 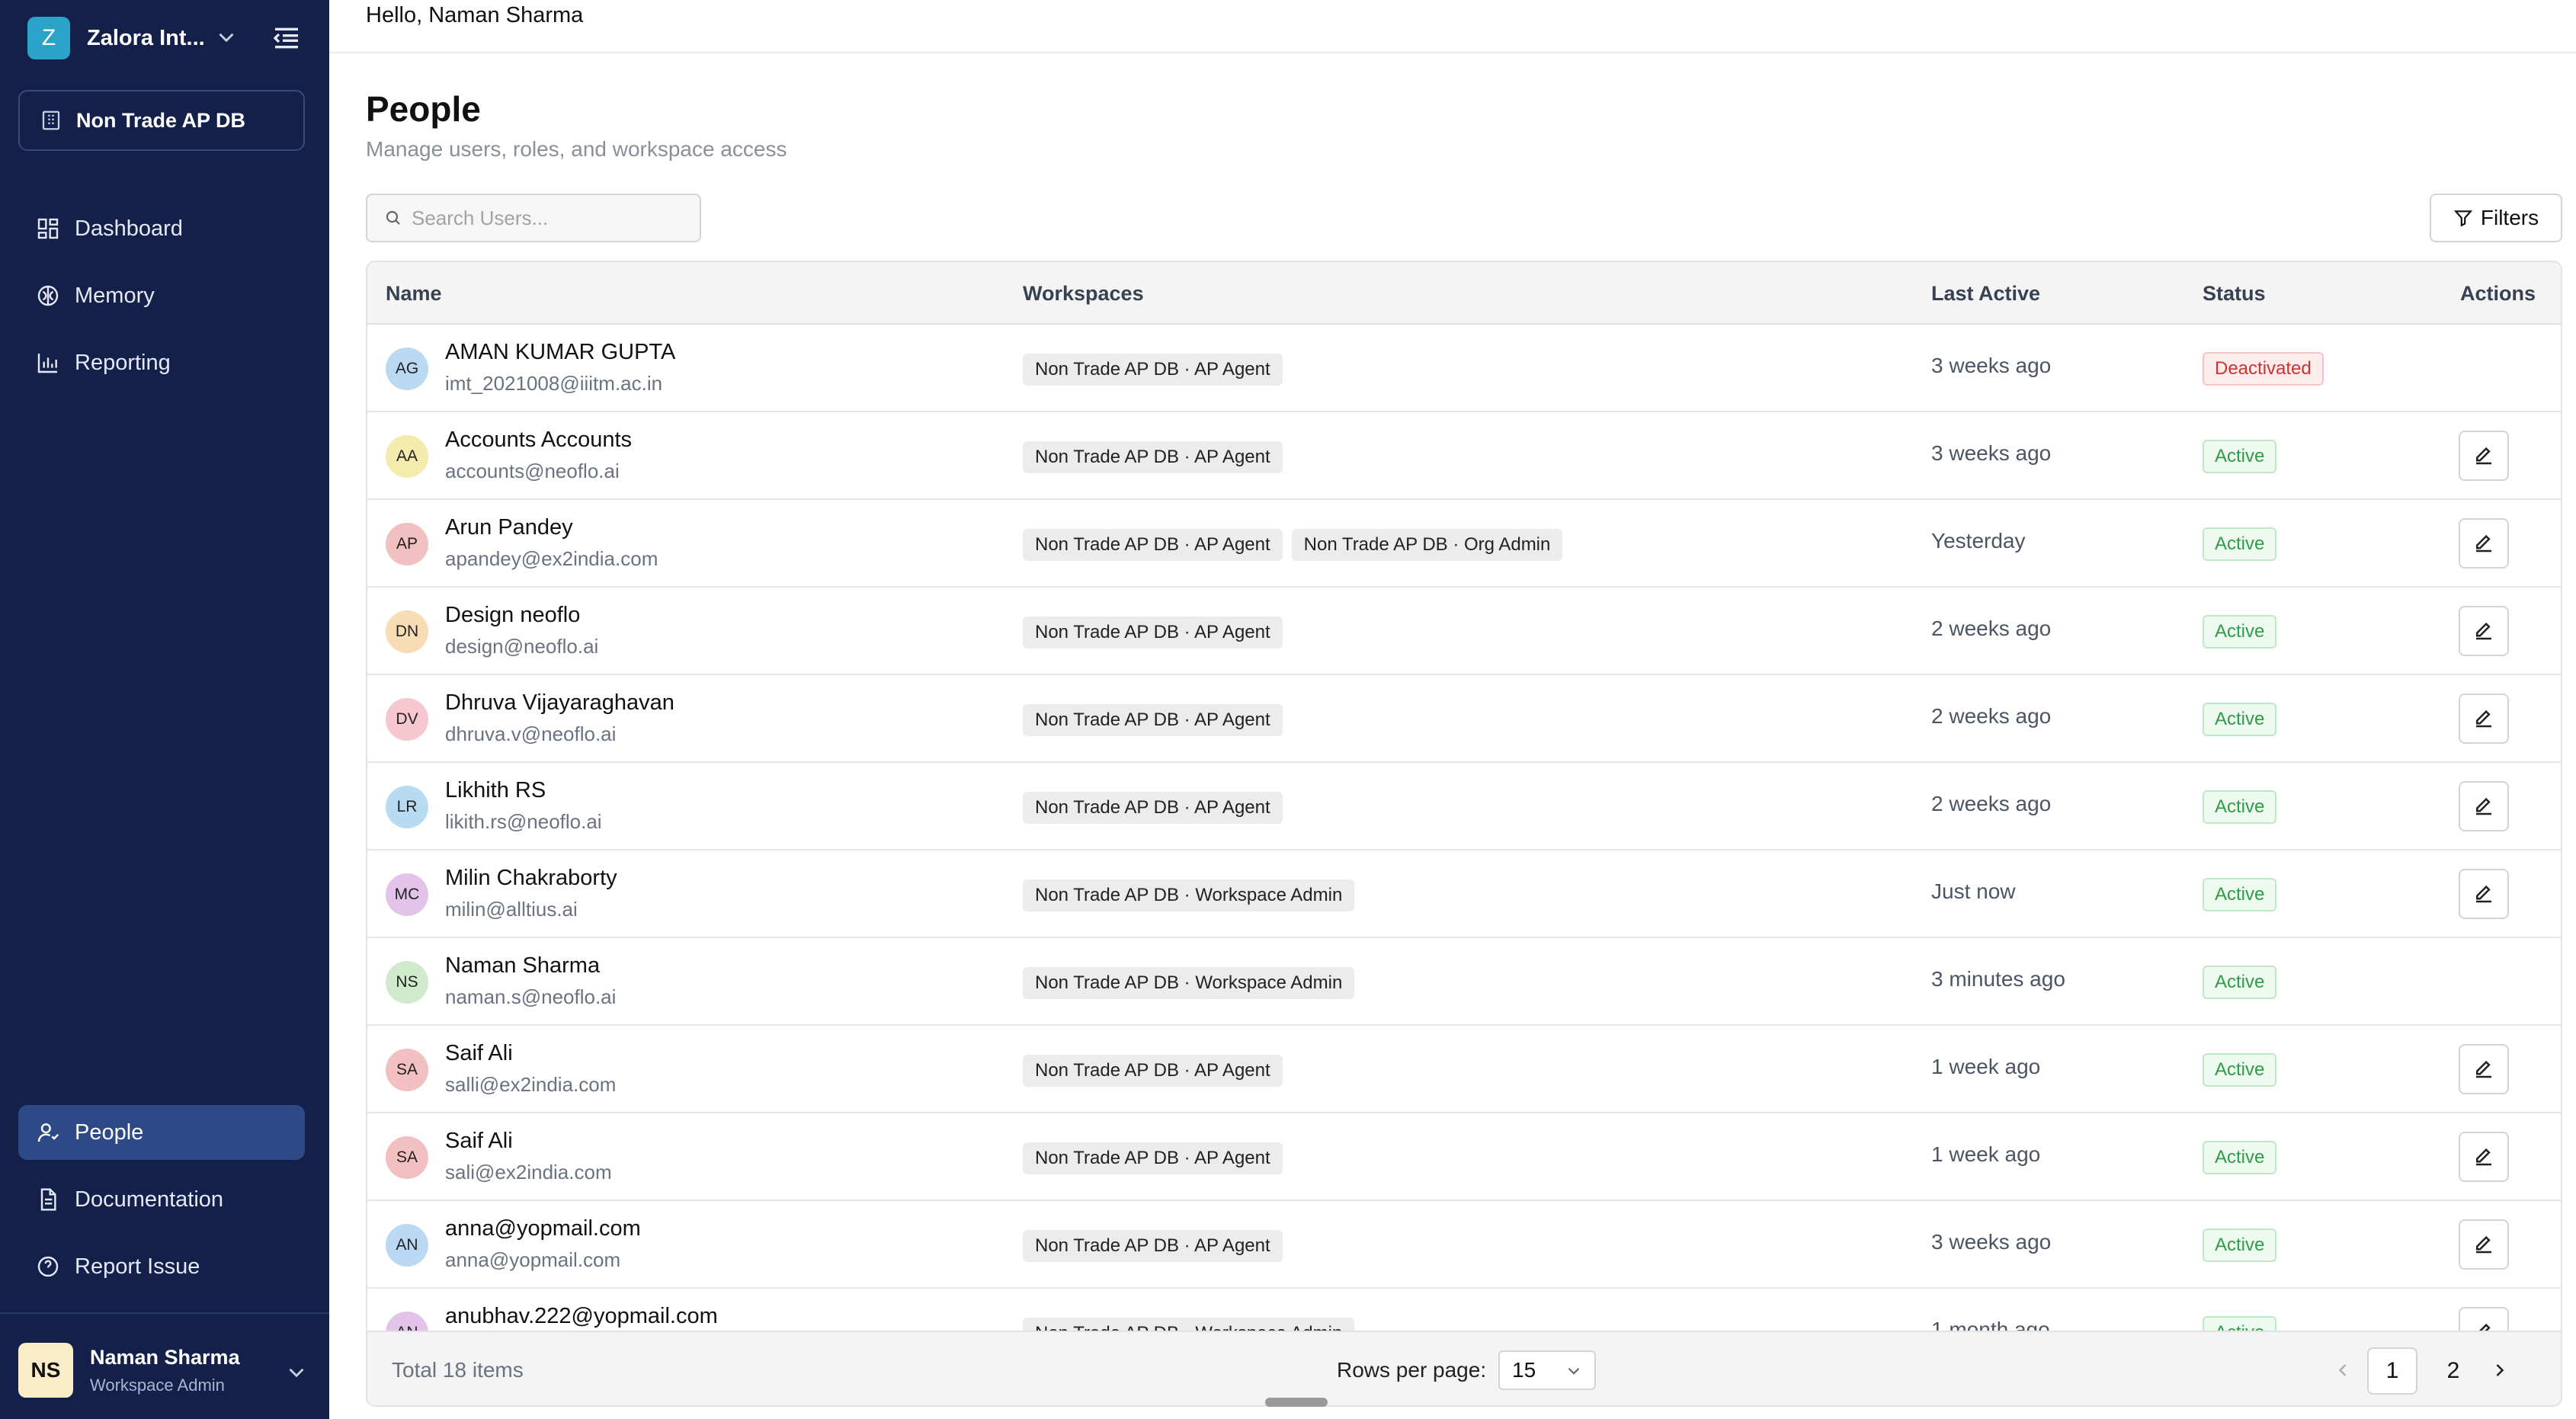 I want to click on filters-button: Filters, so click(x=2496, y=218).